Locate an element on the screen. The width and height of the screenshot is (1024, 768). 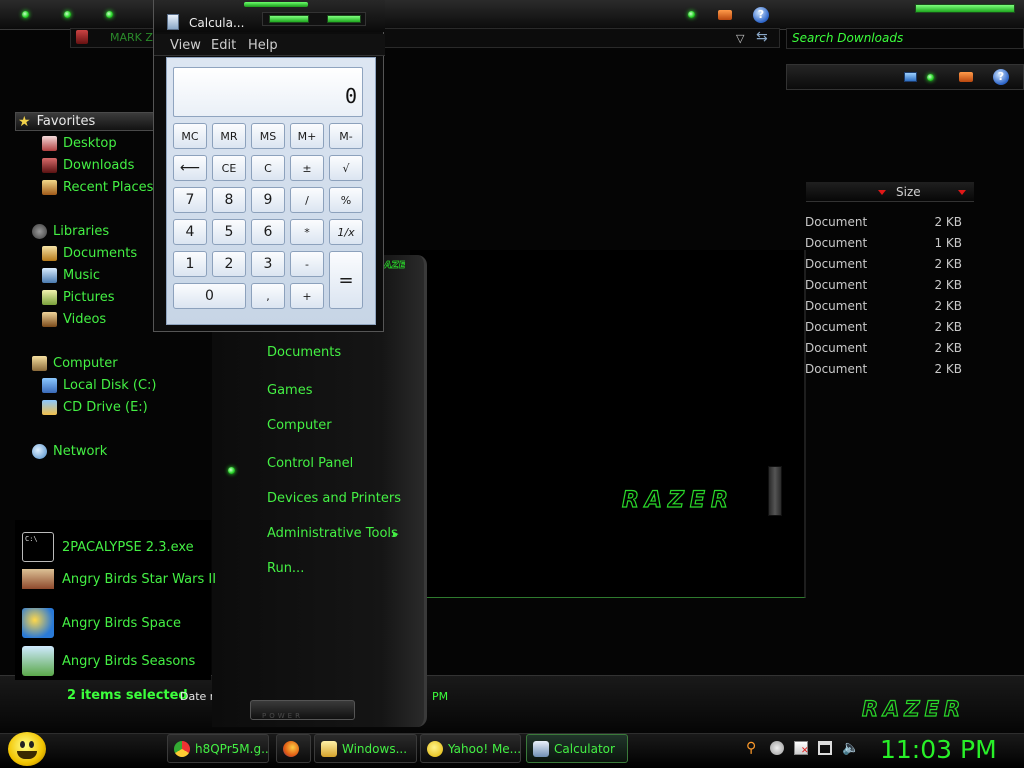
nav-favorites: ★ Favorites is located at coordinates (91, 121).